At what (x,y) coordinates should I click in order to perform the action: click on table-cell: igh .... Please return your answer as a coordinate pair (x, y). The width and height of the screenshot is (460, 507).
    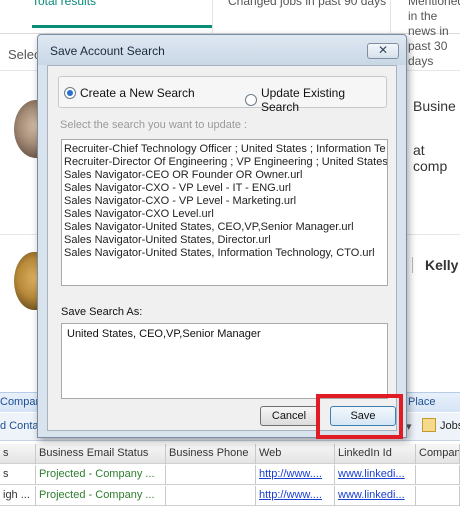
    Looking at the image, I should click on (18, 496).